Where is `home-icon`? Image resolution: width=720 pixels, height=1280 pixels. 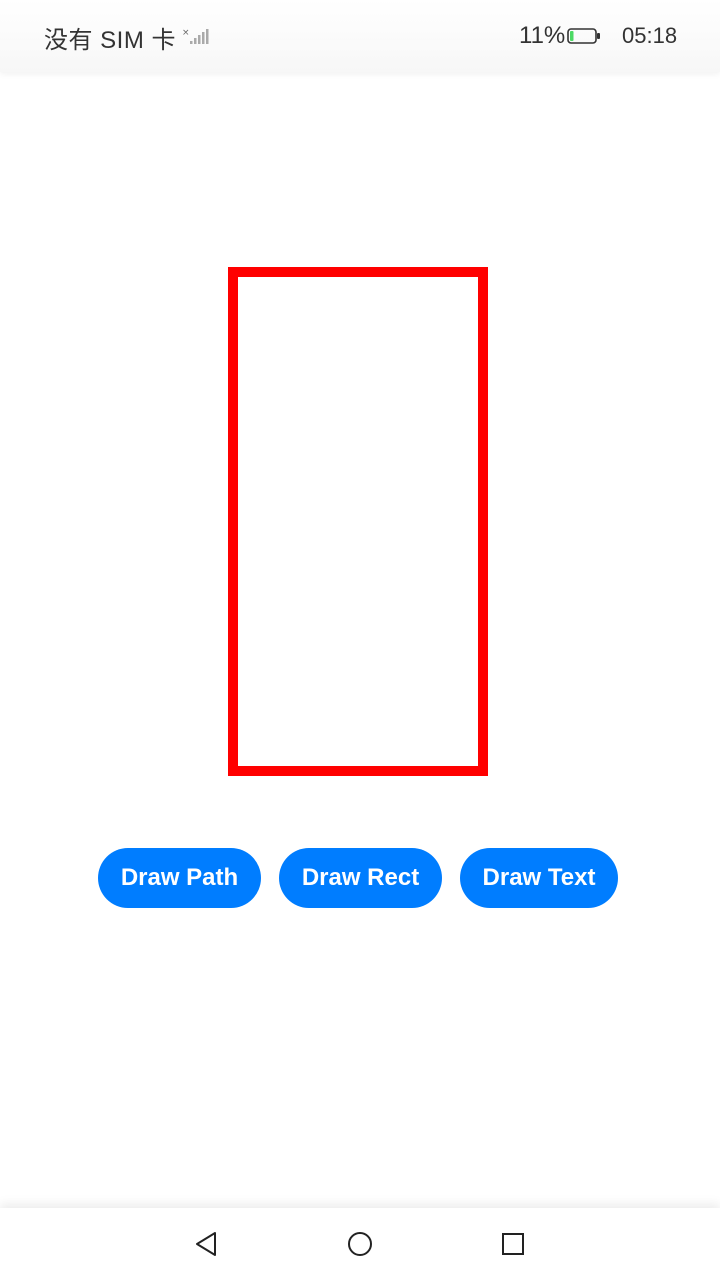
home-icon is located at coordinates (360, 1244).